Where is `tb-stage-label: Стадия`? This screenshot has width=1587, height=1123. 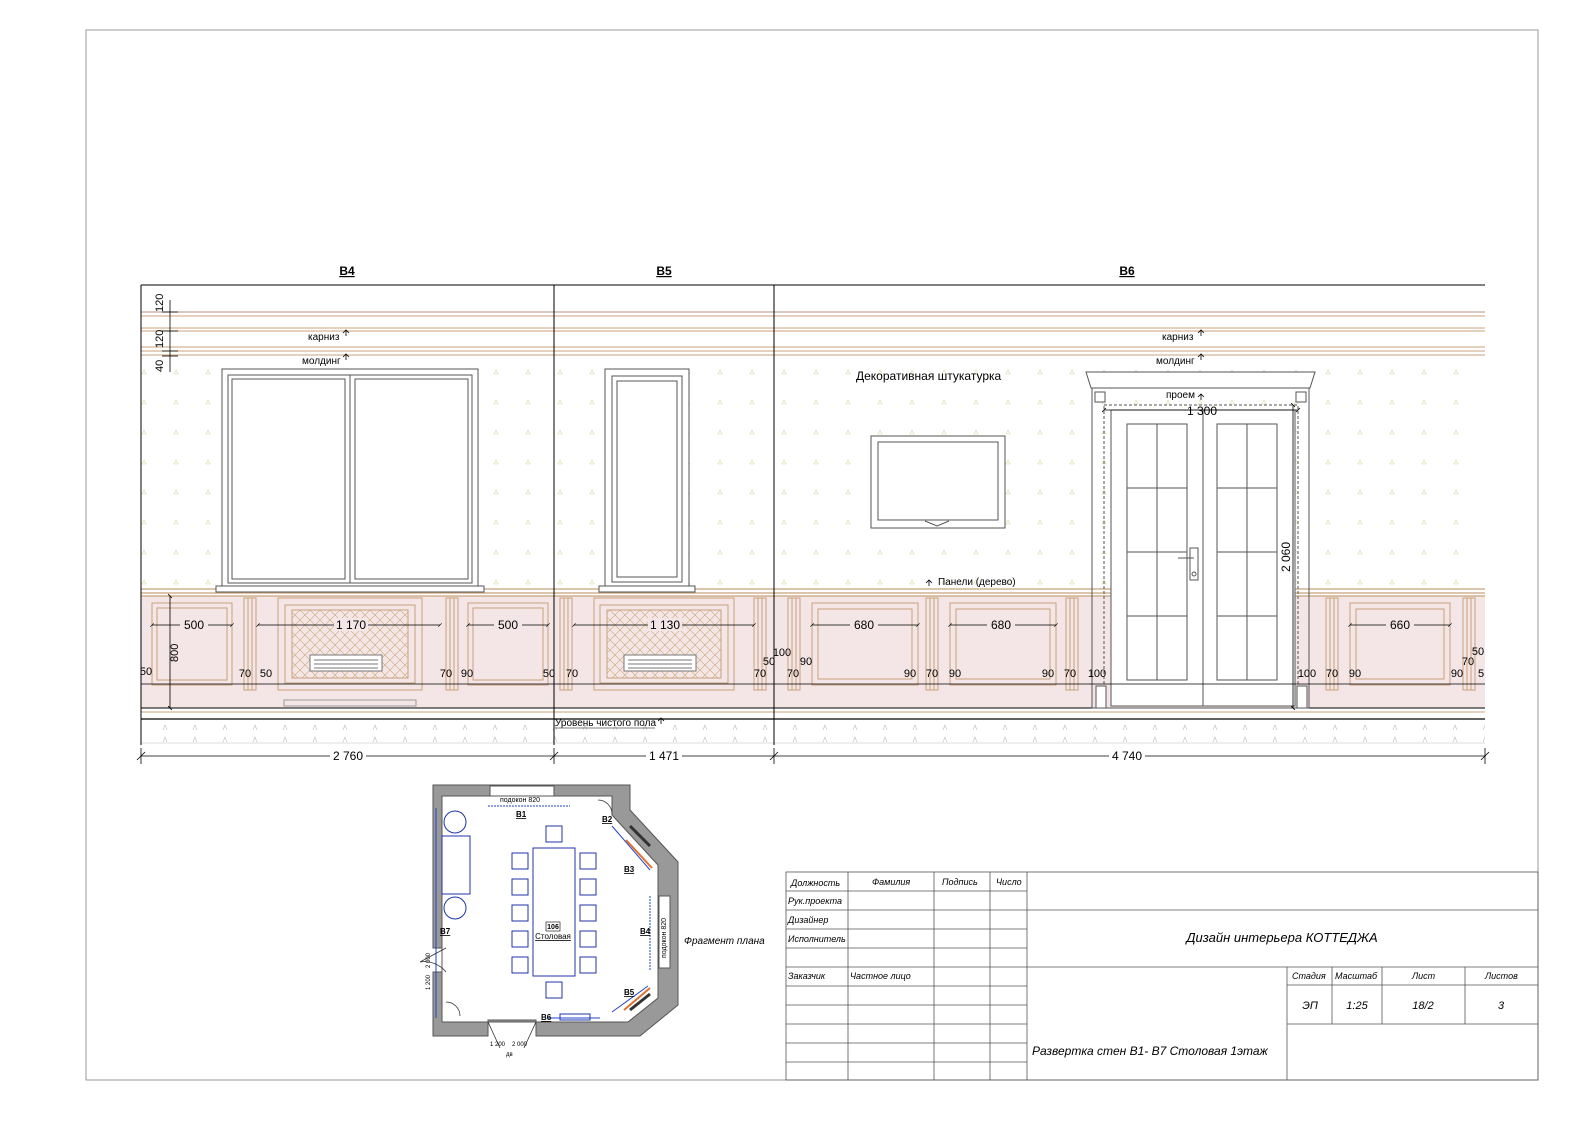 tb-stage-label: Стадия is located at coordinates (1309, 976).